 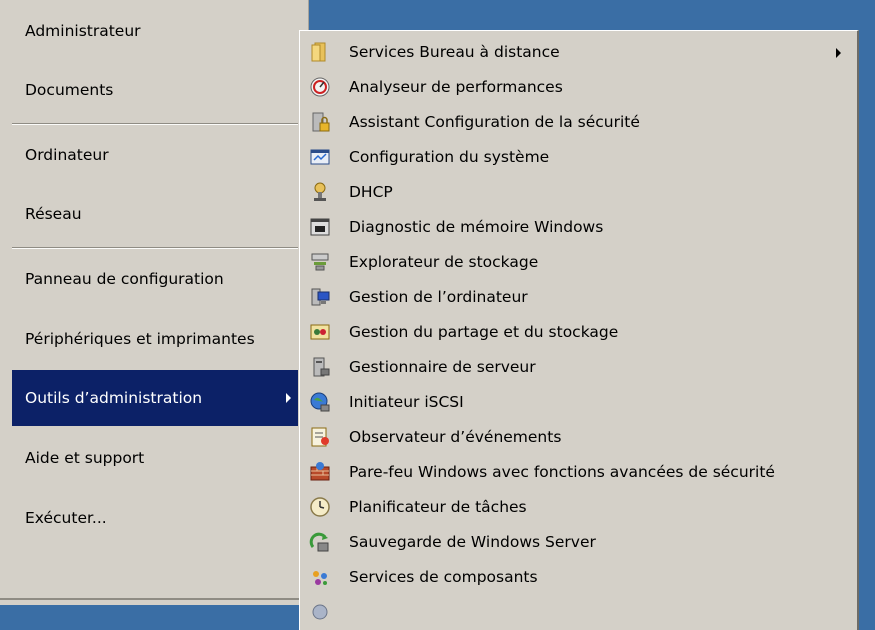 What do you see at coordinates (476, 227) in the screenshot?
I see `submenu-item-label: Diagnostic de mémoire Windows` at bounding box center [476, 227].